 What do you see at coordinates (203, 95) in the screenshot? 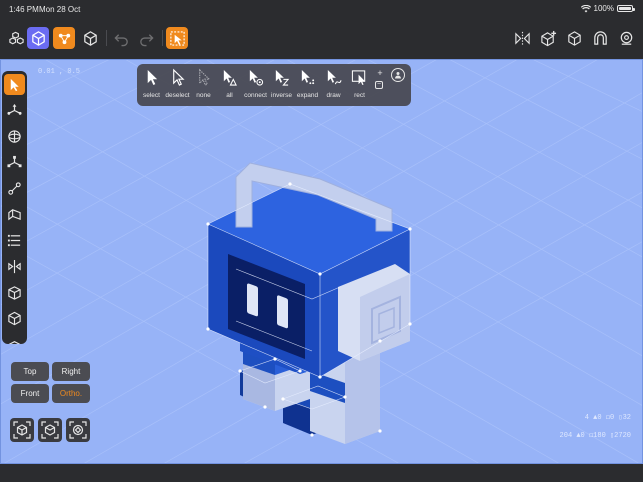
I see `none-label: none` at bounding box center [203, 95].